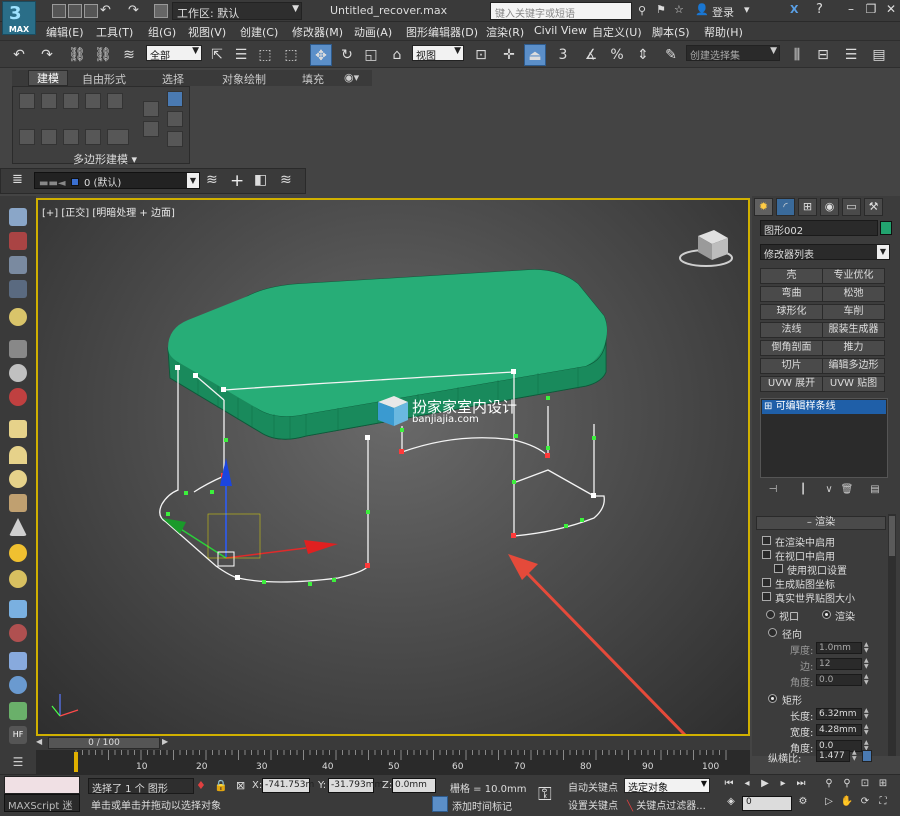 The height and width of the screenshot is (816, 900). What do you see at coordinates (91, 11) in the screenshot?
I see `save-file-icon` at bounding box center [91, 11].